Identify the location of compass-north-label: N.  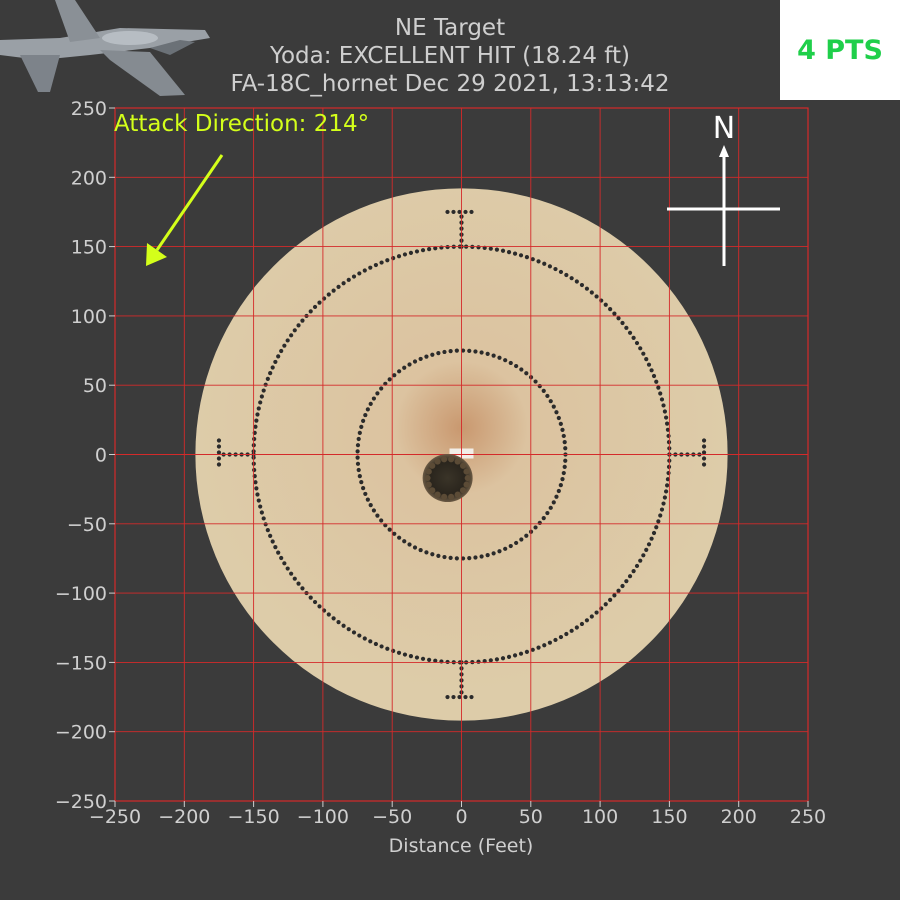
(724, 128).